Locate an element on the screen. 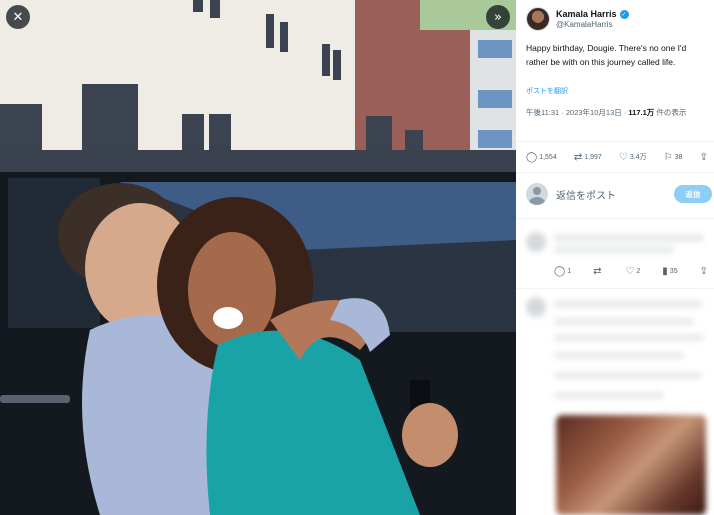 This screenshot has width=714, height=515. share-action: ⇪ is located at coordinates (705, 157).